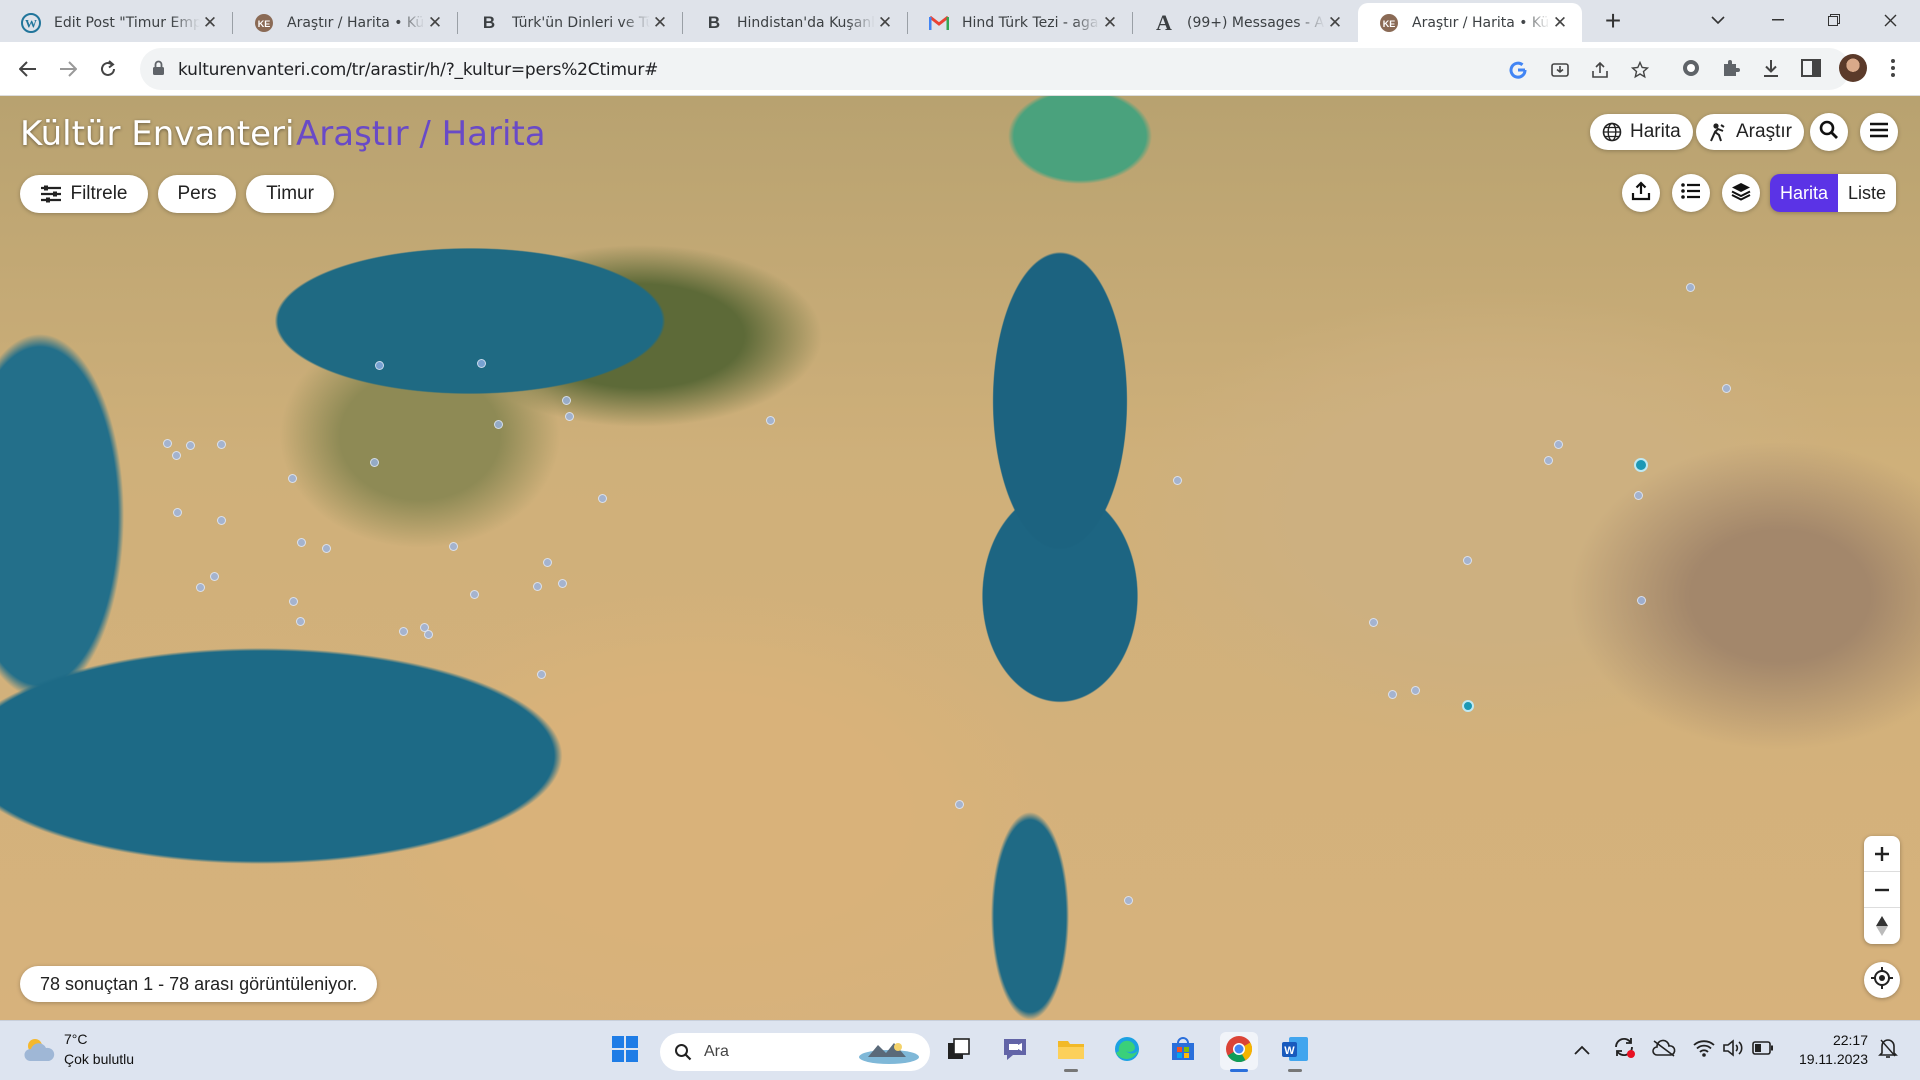  What do you see at coordinates (1295, 1052) in the screenshot?
I see `word-button: W` at bounding box center [1295, 1052].